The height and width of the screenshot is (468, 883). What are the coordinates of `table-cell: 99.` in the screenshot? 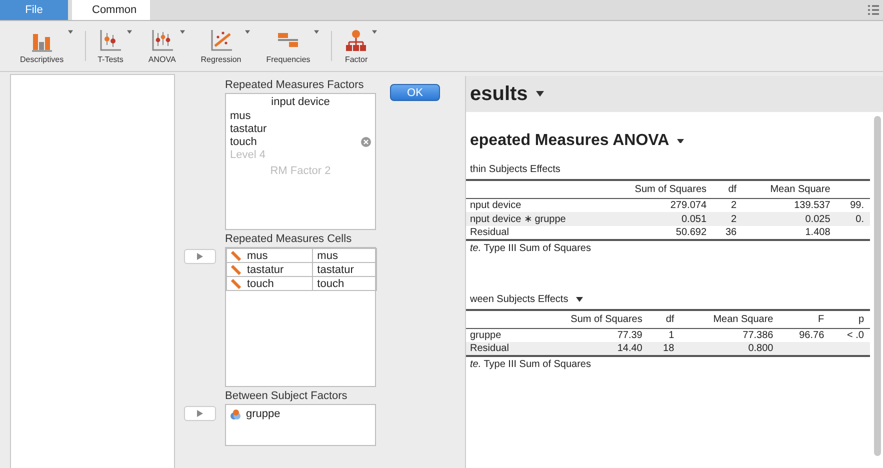 It's located at (857, 205).